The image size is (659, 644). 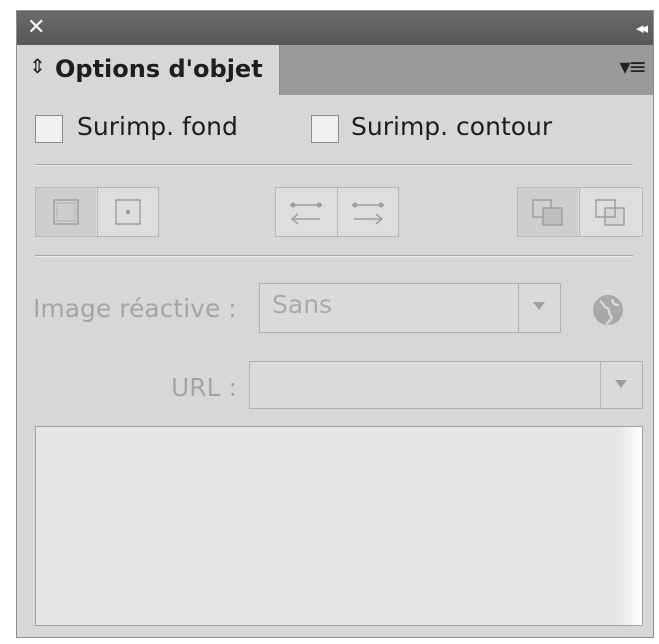 I want to click on panel-tab-bar: ⇕ Options d'objet ▾≡, so click(x=335, y=70).